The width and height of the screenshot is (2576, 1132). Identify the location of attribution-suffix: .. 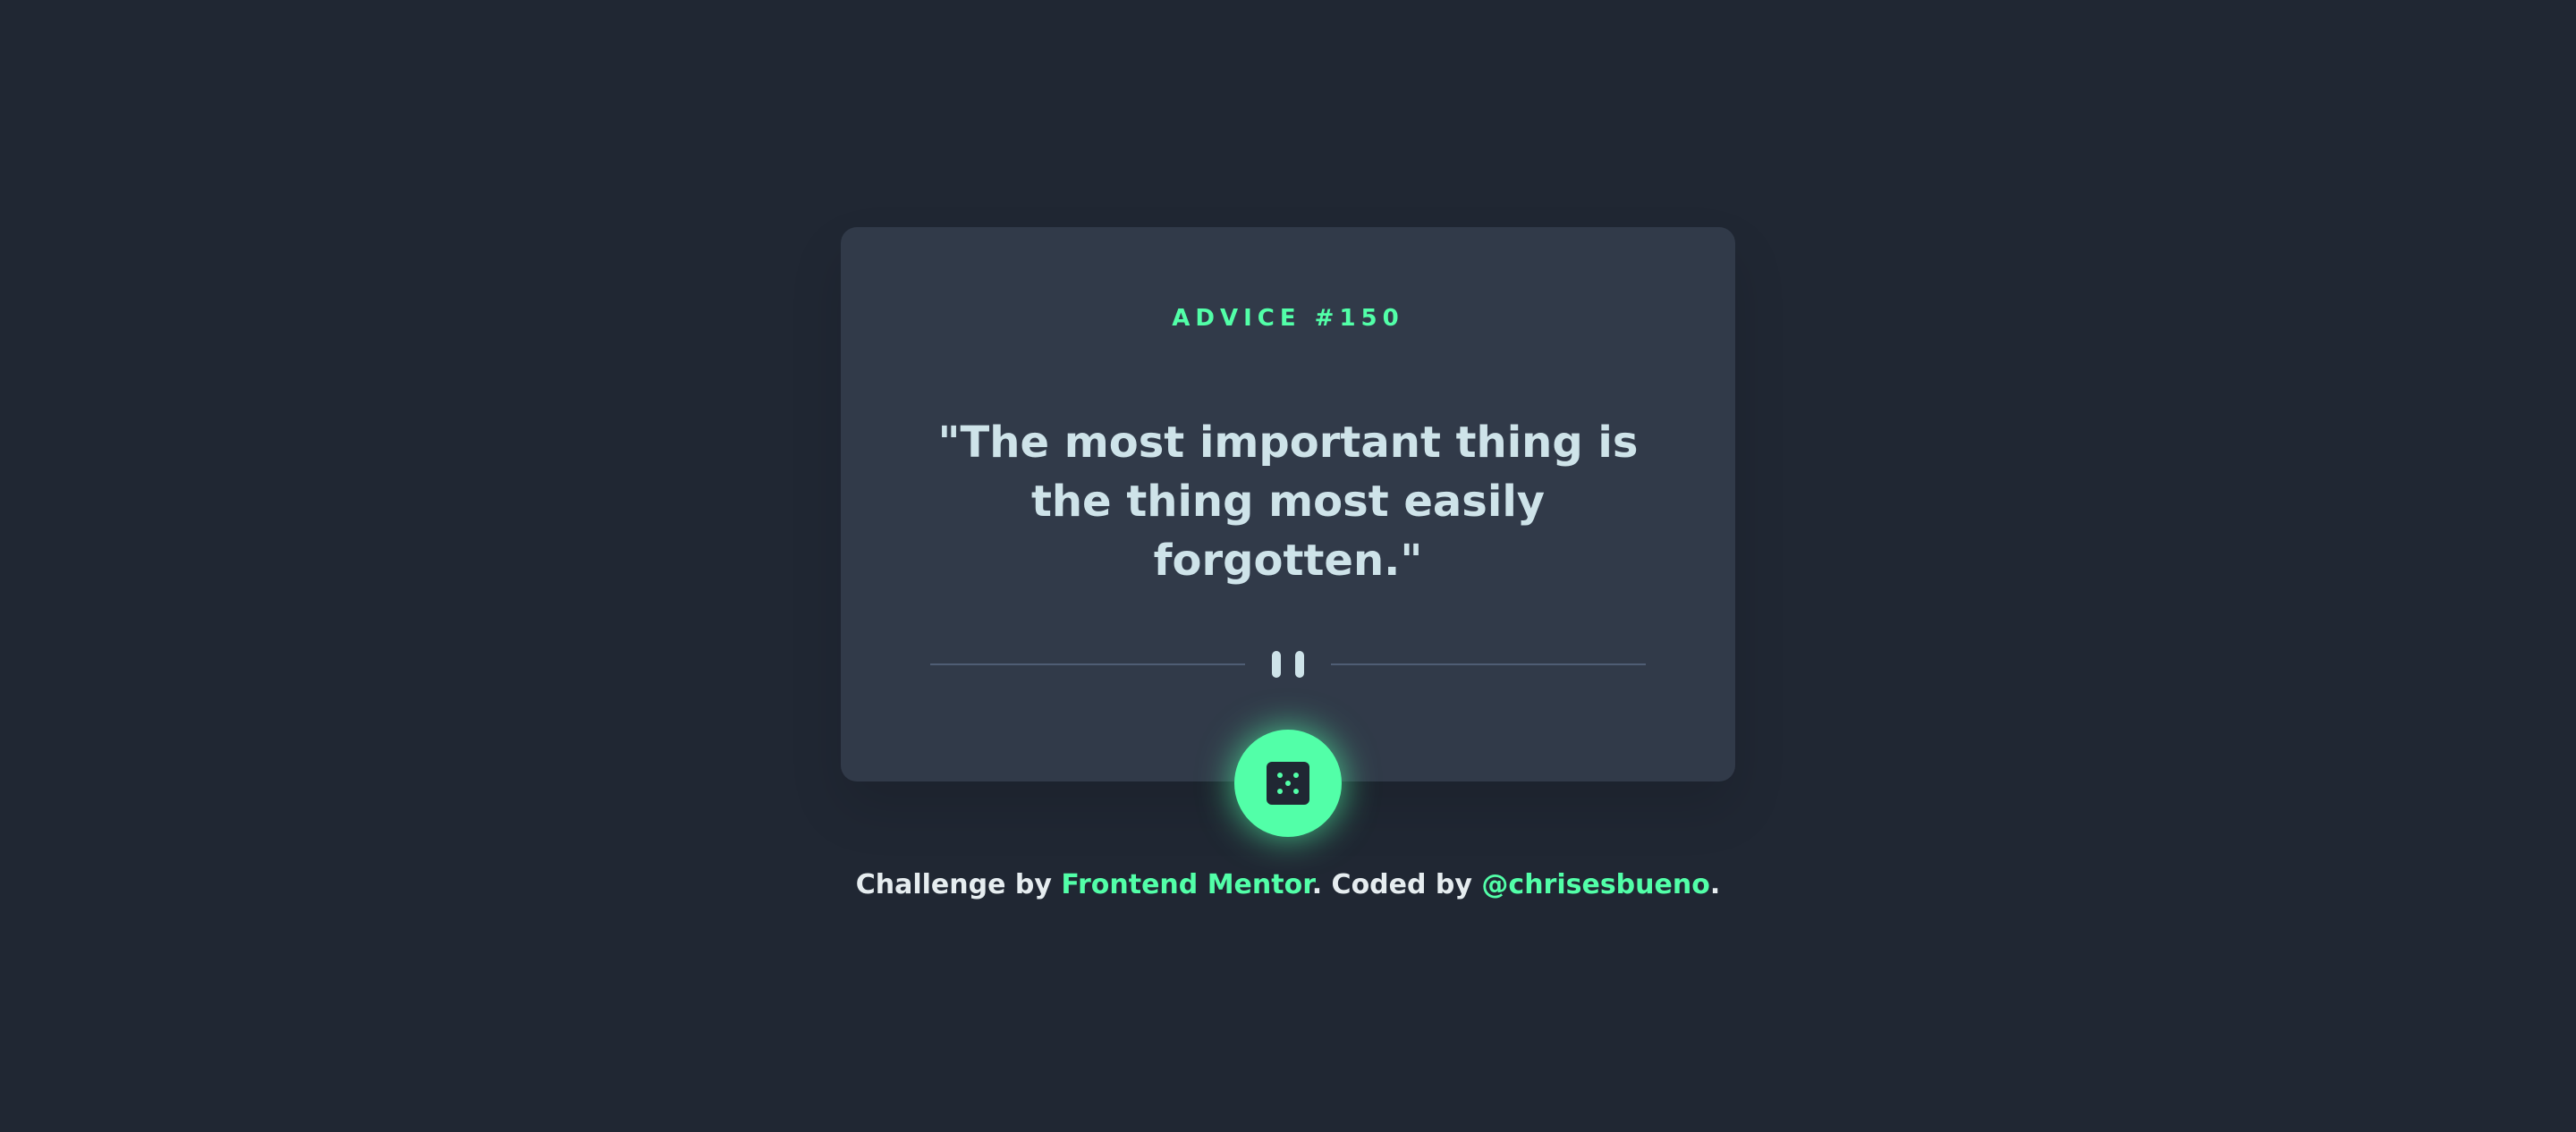
(1715, 884).